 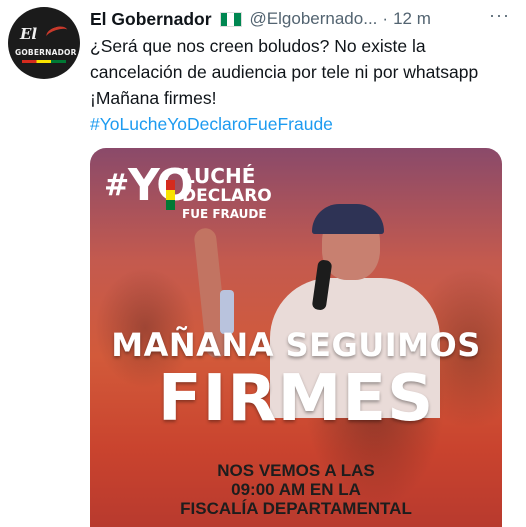 I want to click on avatar-flag-stripe, so click(x=44, y=61).